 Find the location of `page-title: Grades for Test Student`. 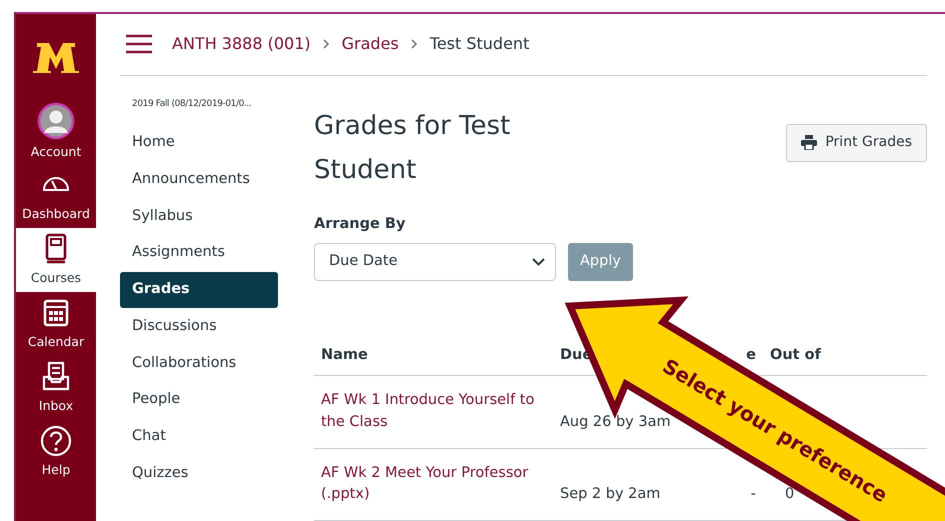

page-title: Grades for Test Student is located at coordinates (413, 148).